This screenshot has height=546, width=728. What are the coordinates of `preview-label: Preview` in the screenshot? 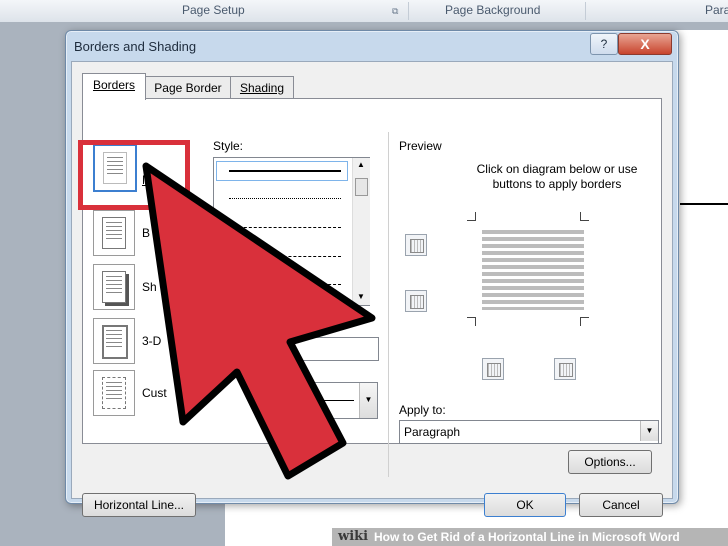 It's located at (420, 146).